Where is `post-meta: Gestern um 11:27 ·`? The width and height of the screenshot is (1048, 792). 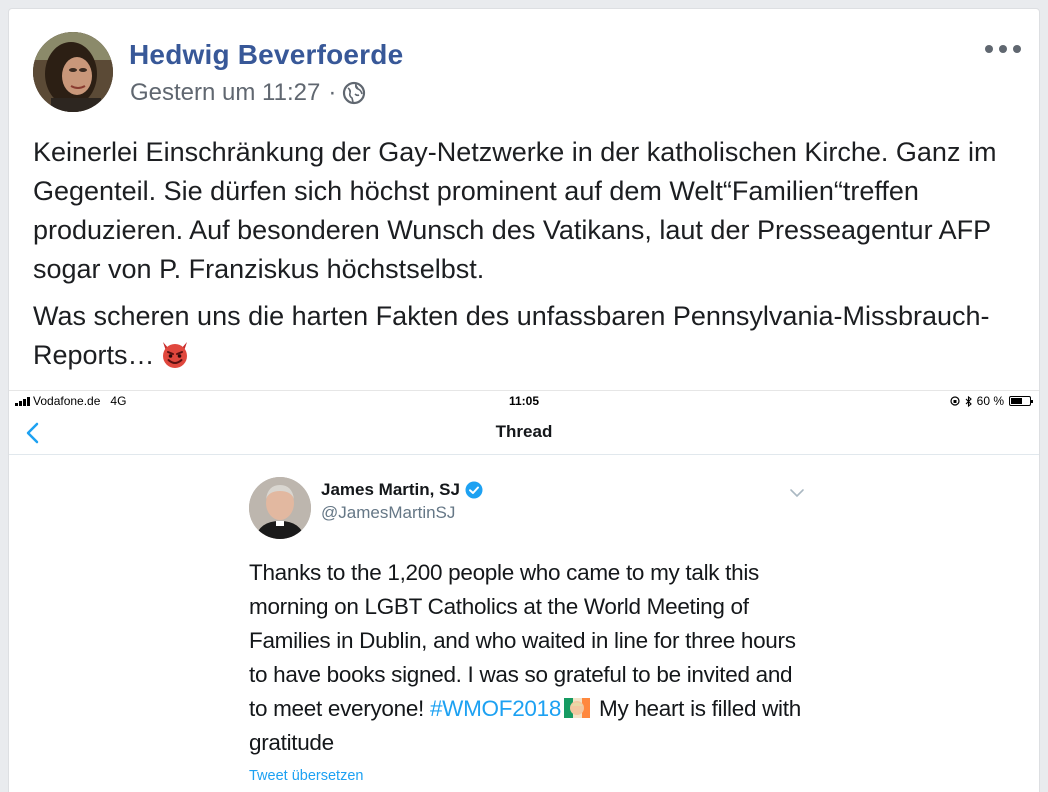
post-meta: Gestern um 11:27 · is located at coordinates (248, 93).